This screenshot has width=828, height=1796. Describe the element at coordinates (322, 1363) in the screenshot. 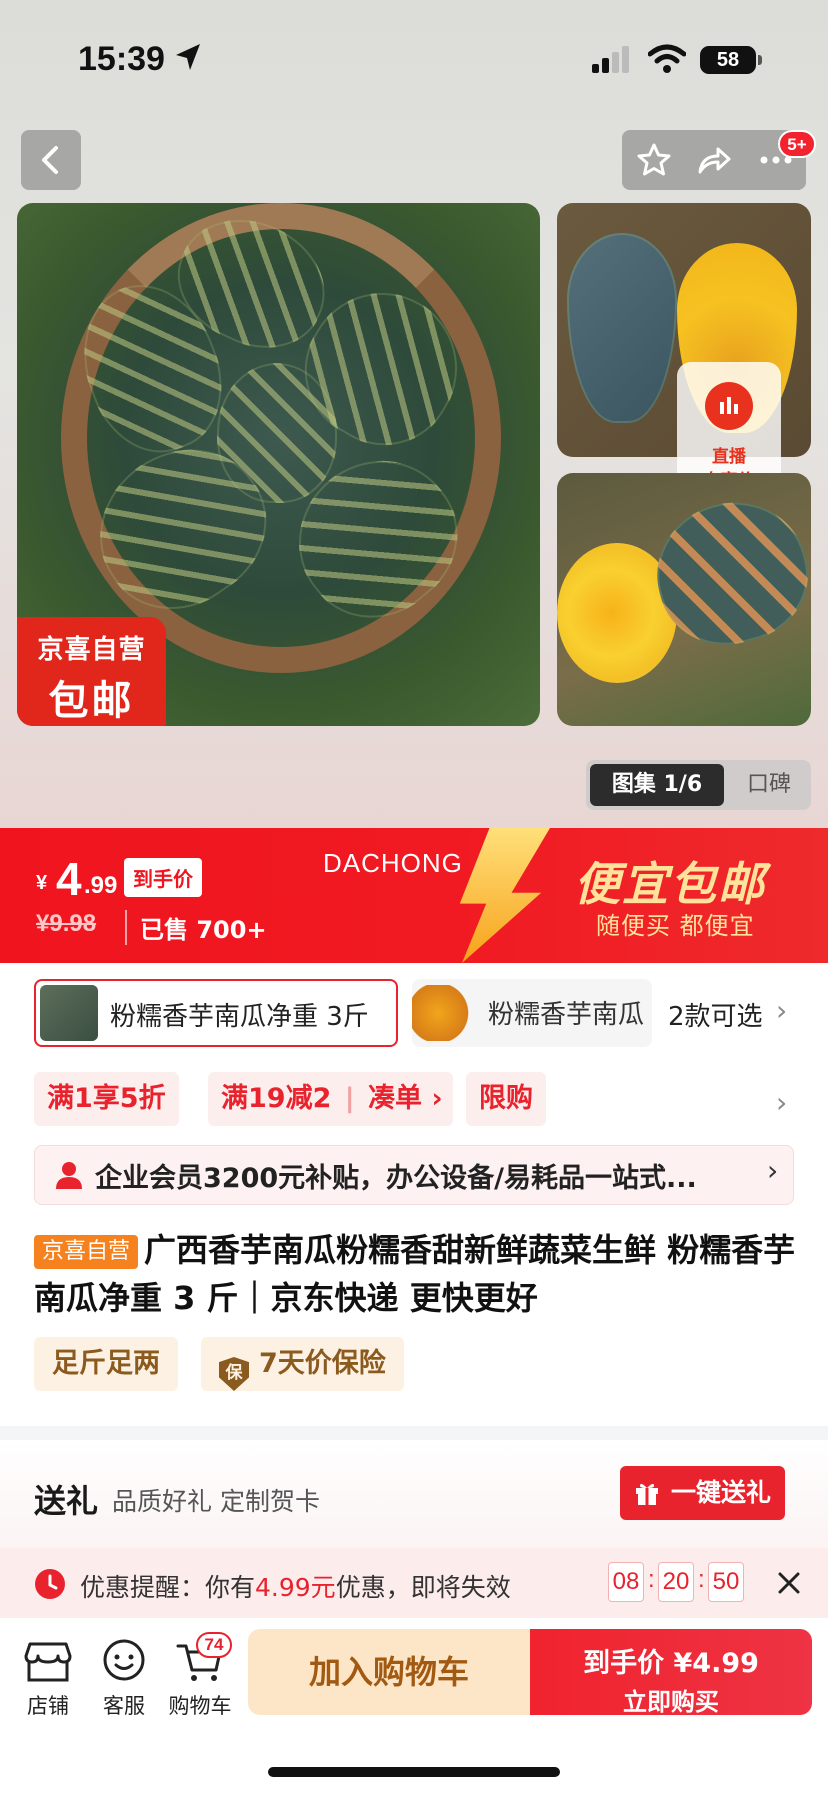

I see `feature-label: 7天价保险` at that location.